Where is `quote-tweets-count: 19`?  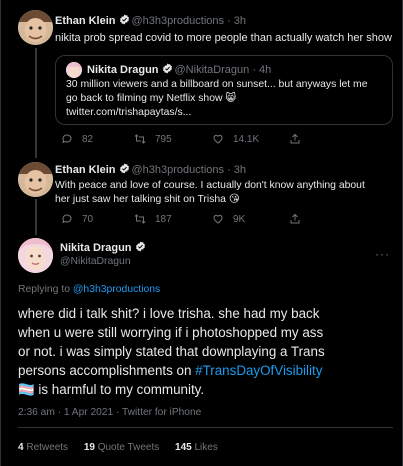 quote-tweets-count: 19 is located at coordinates (89, 447).